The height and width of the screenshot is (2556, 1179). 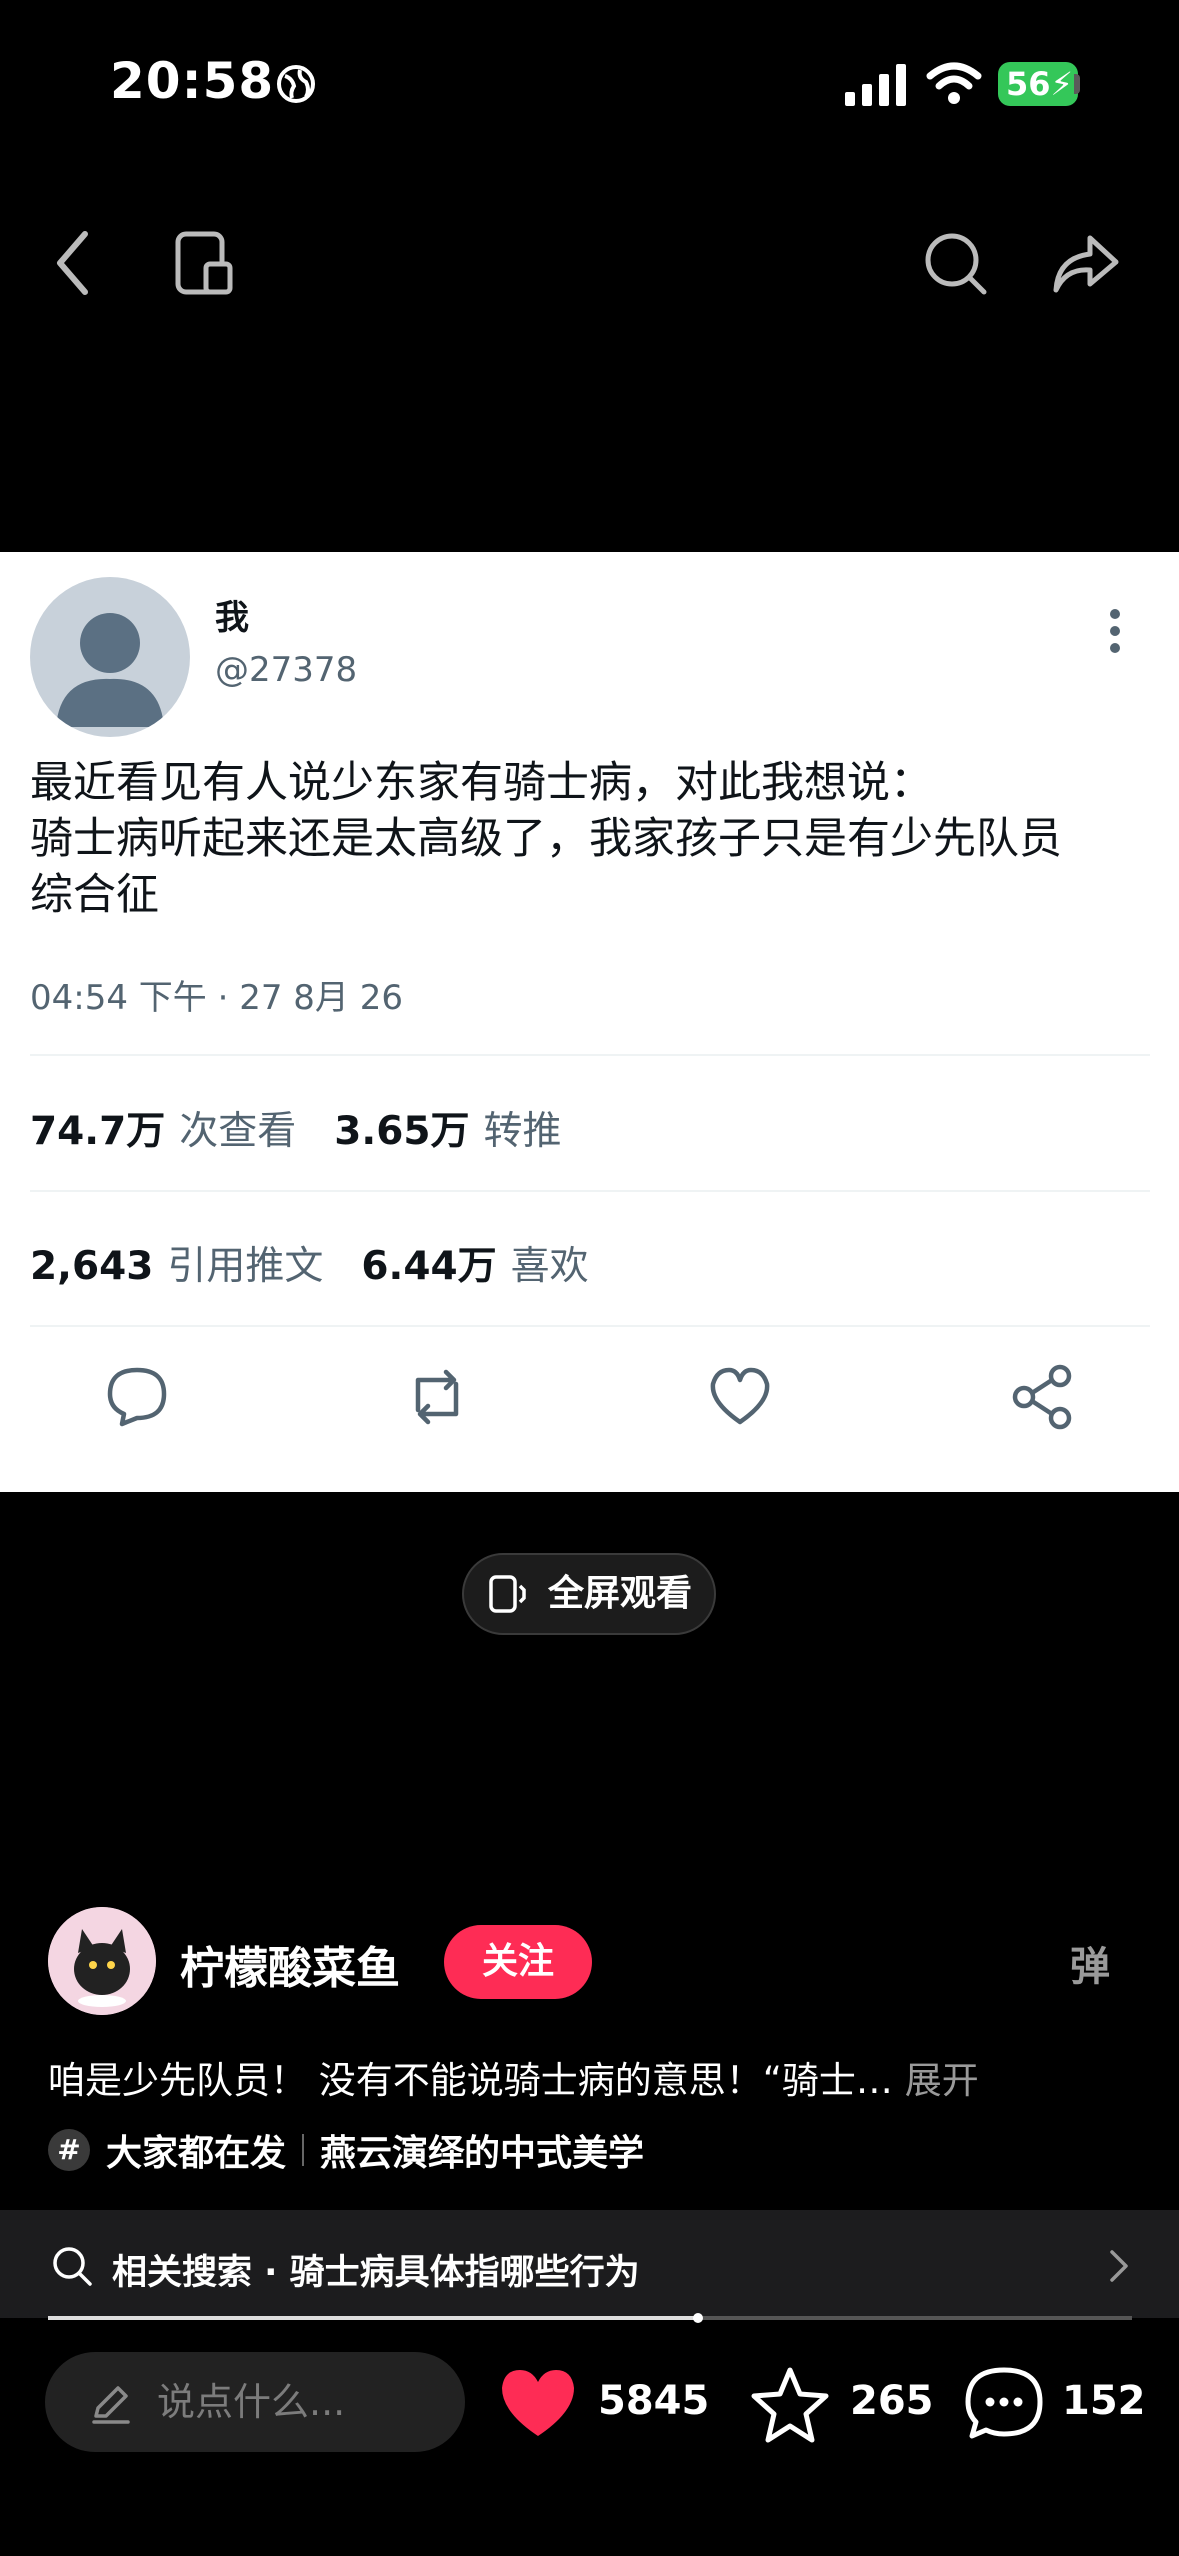 What do you see at coordinates (942, 2080) in the screenshot?
I see `caption-expand: 展开` at bounding box center [942, 2080].